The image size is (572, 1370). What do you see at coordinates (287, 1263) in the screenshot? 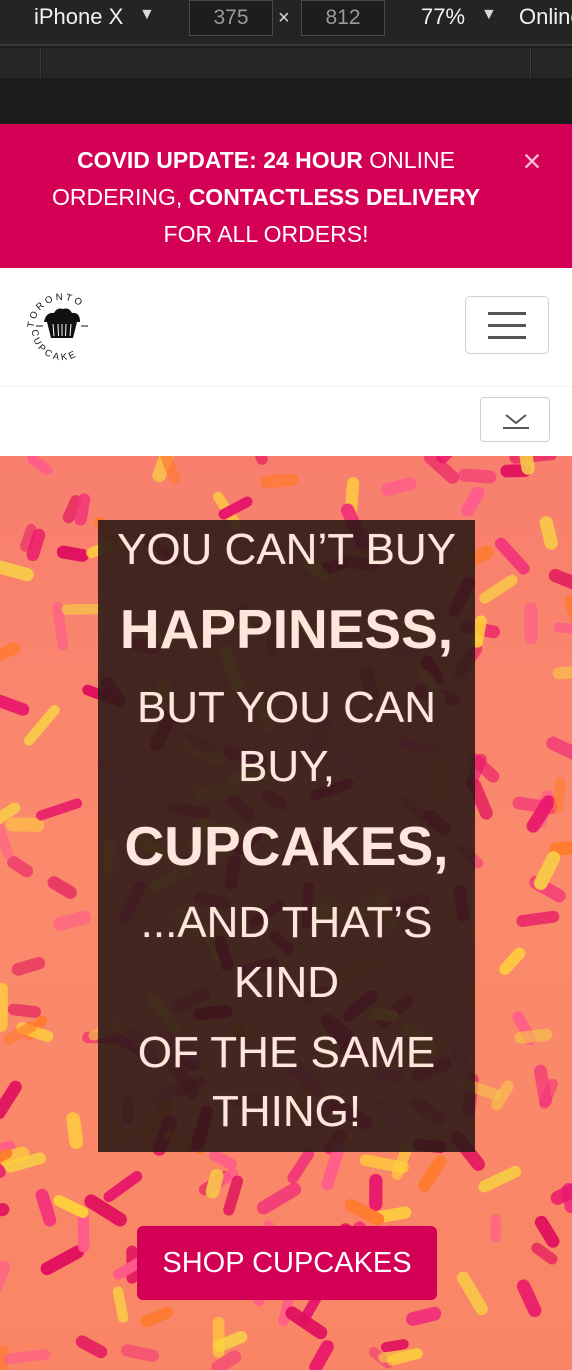
I see `shop-cupcakes-button: SHOP CUPCAKES` at bounding box center [287, 1263].